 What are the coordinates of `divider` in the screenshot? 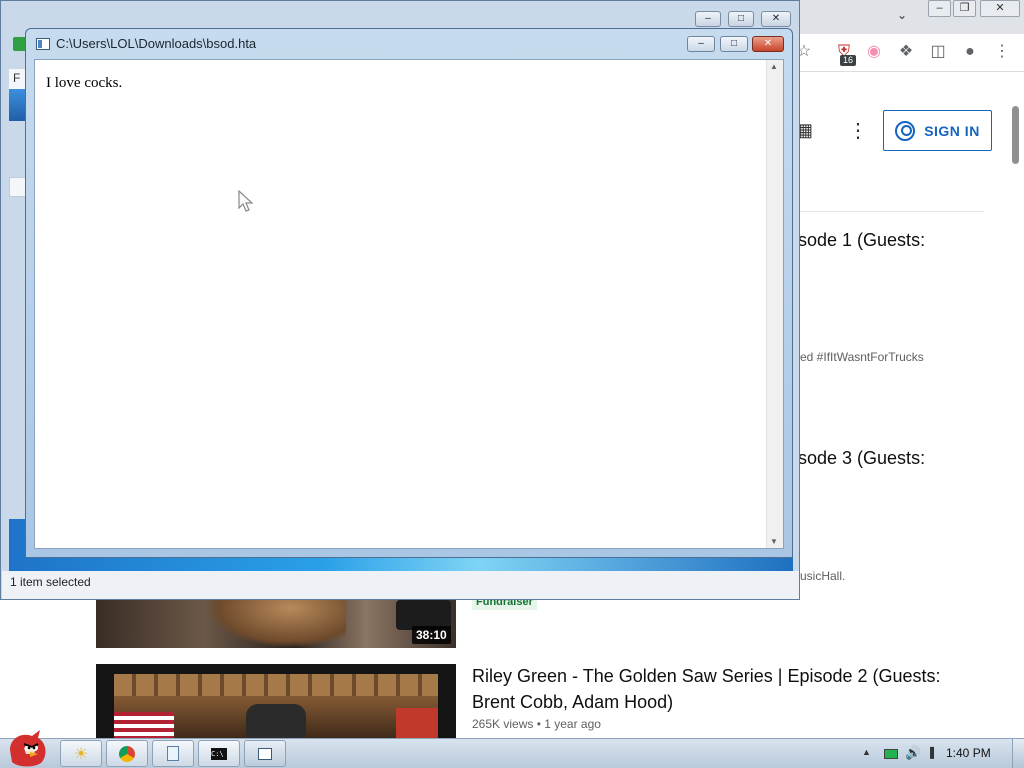 It's located at (892, 211).